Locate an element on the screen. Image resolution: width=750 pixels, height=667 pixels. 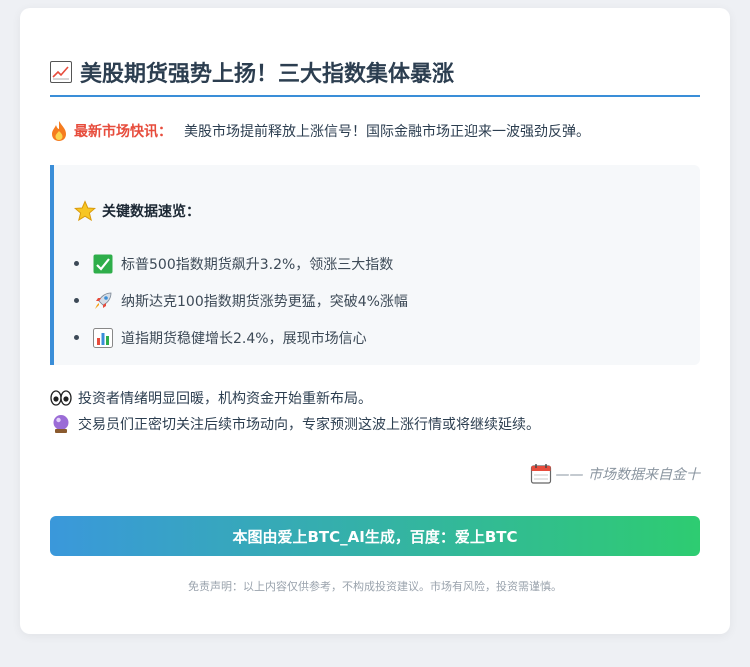
source-text: —— 市场数据来自金十 is located at coordinates (627, 475).